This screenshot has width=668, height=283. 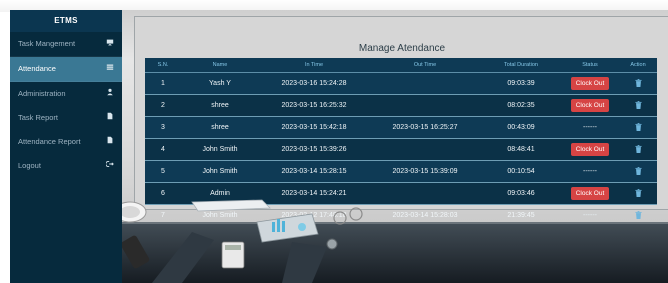 What do you see at coordinates (425, 171) in the screenshot?
I see `cell-out-time: 2023-03-15 15:39:09` at bounding box center [425, 171].